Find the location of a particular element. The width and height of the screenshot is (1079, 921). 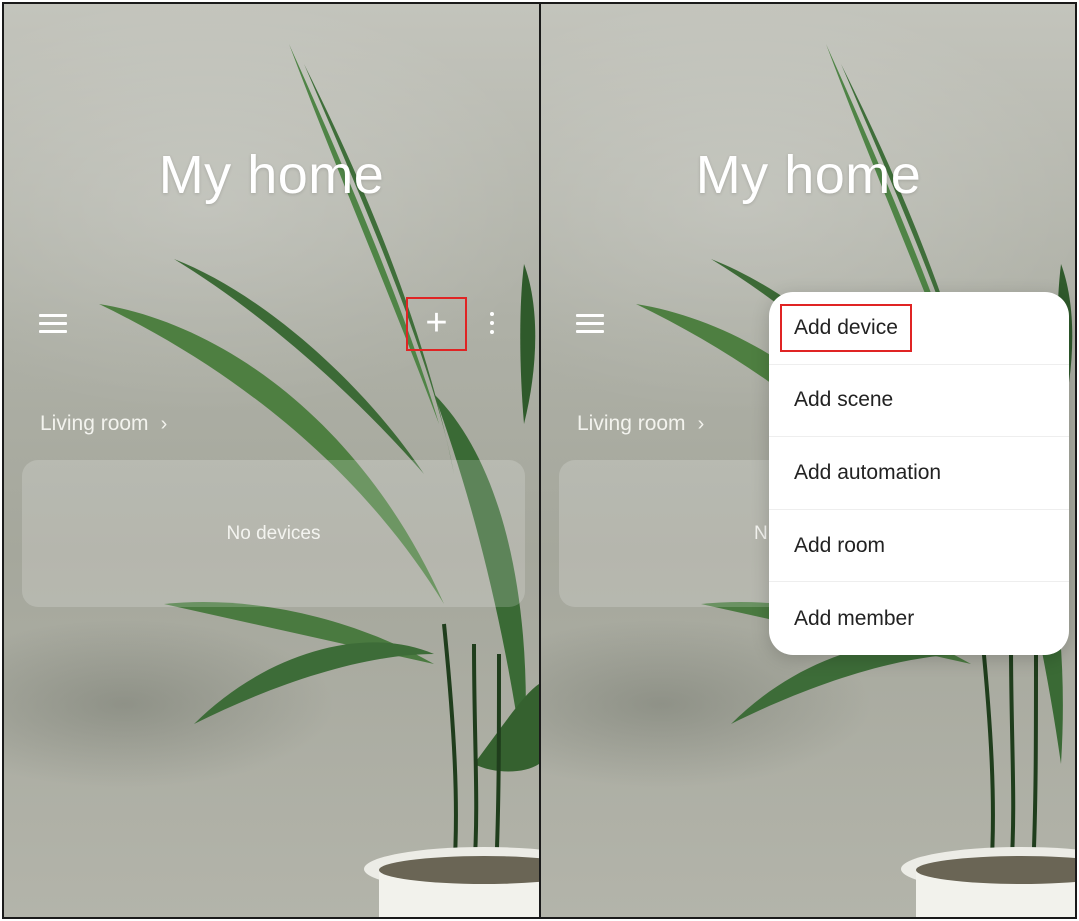

menu-item-add-device: Add device is located at coordinates (919, 328).